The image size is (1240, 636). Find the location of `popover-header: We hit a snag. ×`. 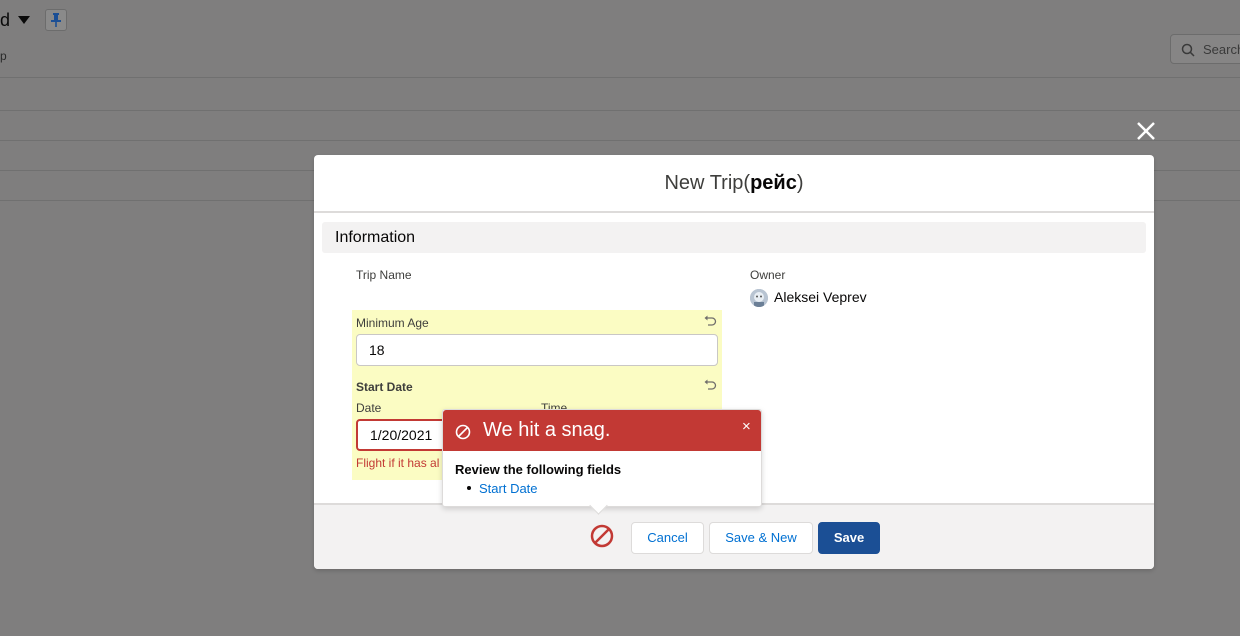

popover-header: We hit a snag. × is located at coordinates (602, 430).